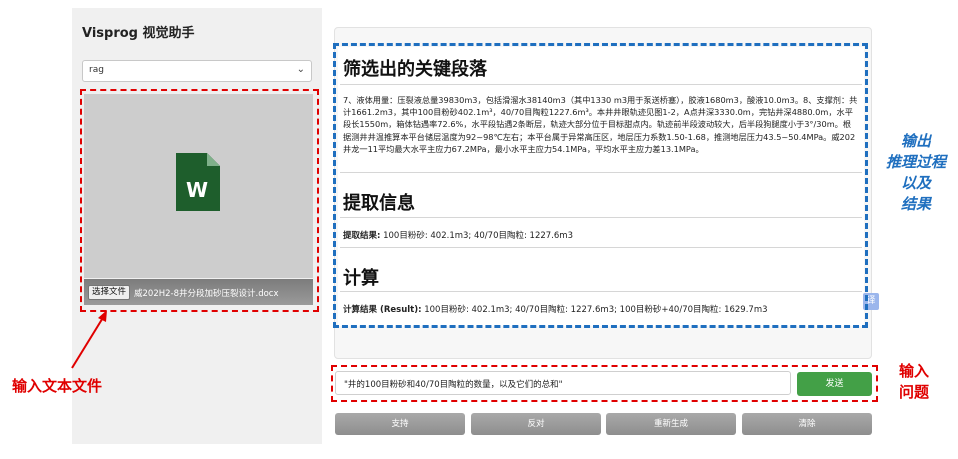  I want to click on annotation-question-line: 问题, so click(914, 392).